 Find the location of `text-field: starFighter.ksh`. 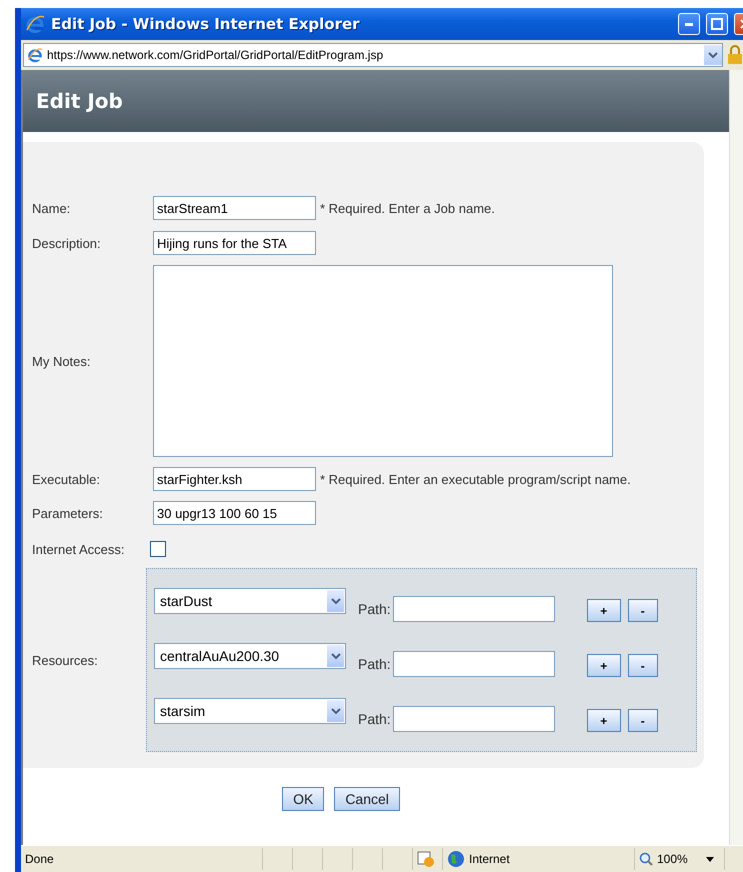

text-field: starFighter.ksh is located at coordinates (234, 479).